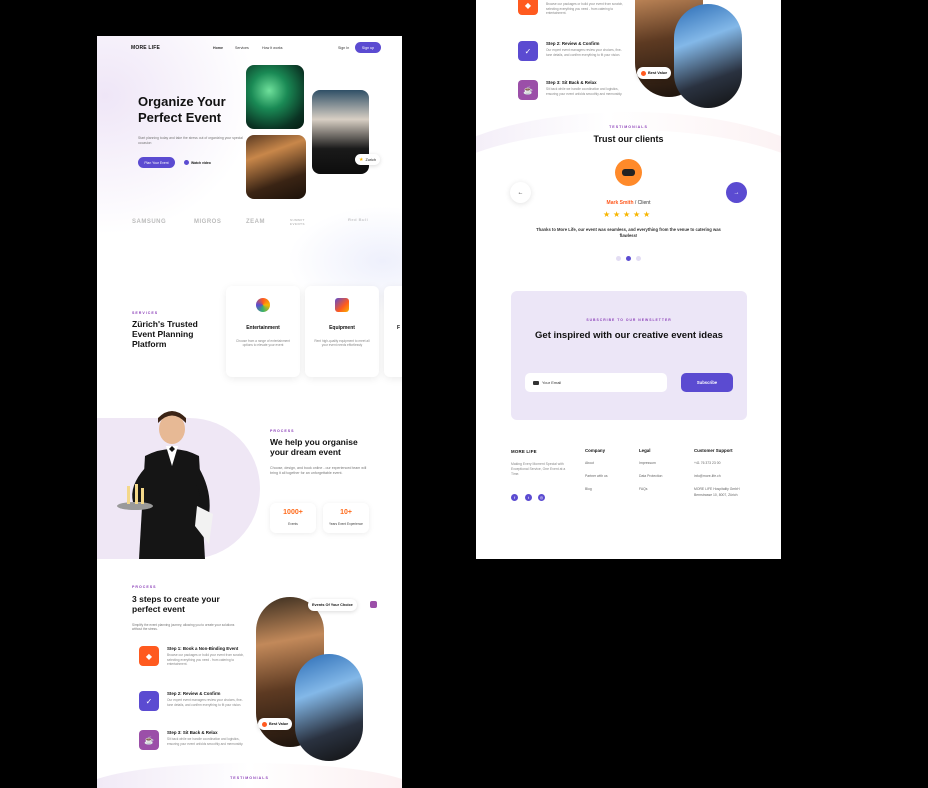  Describe the element at coordinates (536, 382) in the screenshot. I see `mail-icon` at that location.